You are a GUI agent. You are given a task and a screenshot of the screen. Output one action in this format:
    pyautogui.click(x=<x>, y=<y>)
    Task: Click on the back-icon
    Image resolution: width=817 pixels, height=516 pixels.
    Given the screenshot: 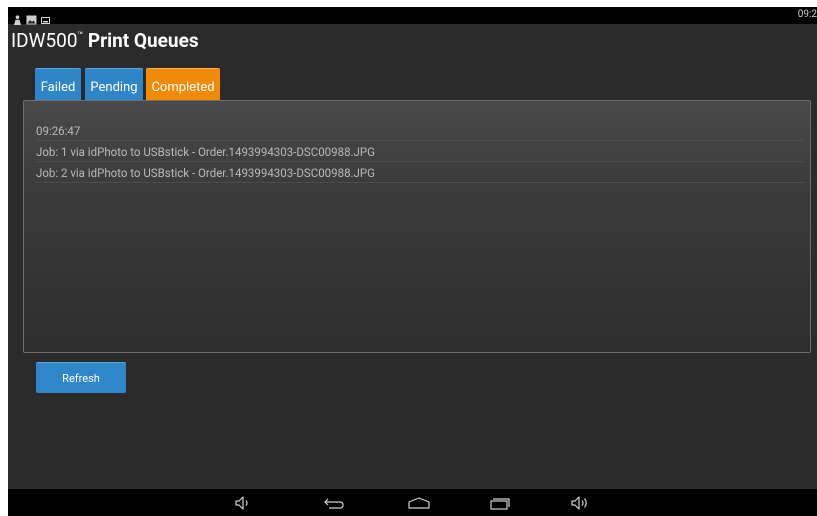 What is the action you would take?
    pyautogui.click(x=334, y=503)
    